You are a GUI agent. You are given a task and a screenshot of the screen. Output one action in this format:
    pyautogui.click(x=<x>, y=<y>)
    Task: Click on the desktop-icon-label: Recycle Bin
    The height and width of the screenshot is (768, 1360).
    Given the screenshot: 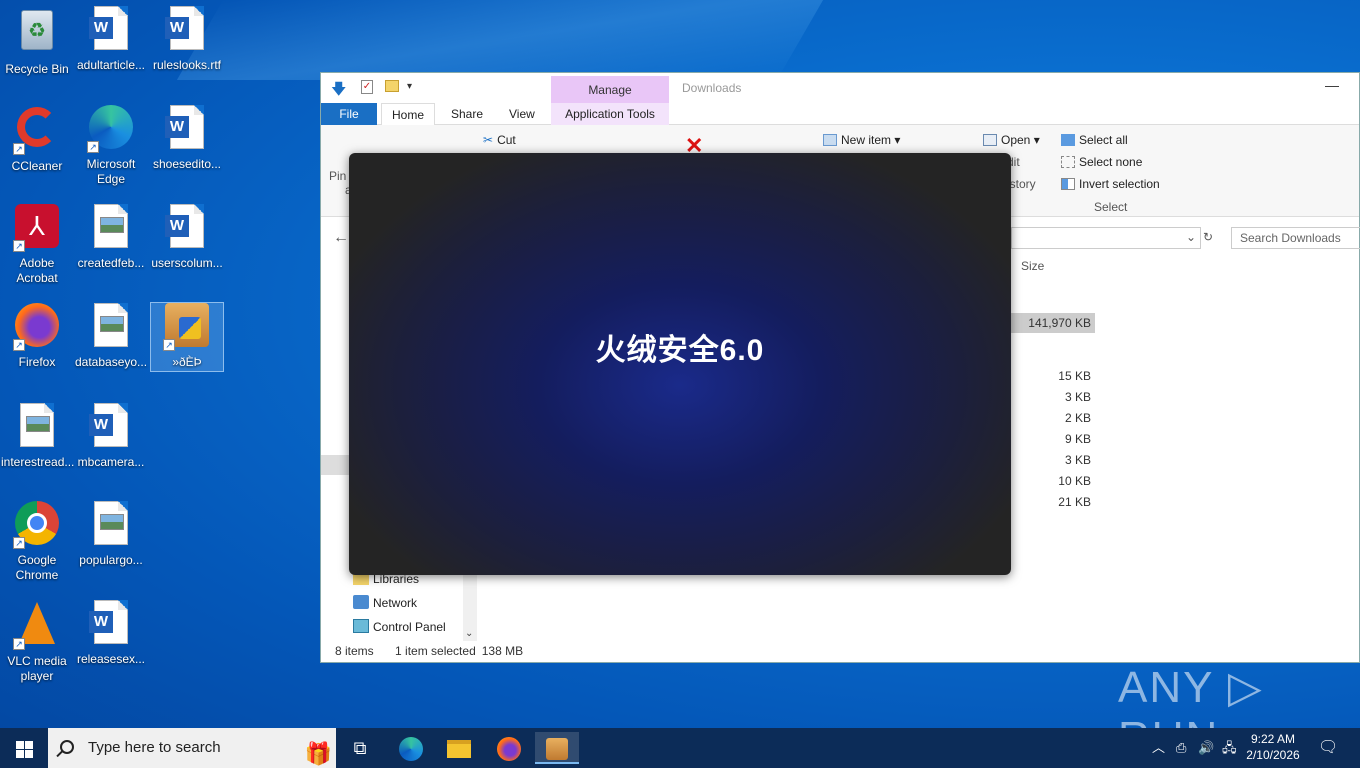 What is the action you would take?
    pyautogui.click(x=37, y=69)
    